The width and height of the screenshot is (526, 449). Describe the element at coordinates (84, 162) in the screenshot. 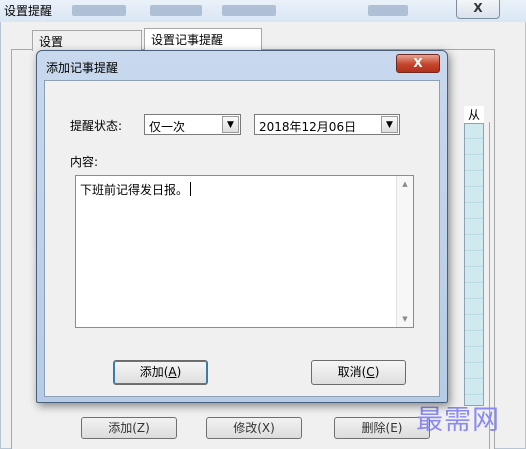

I see `content-label: 内容:` at that location.